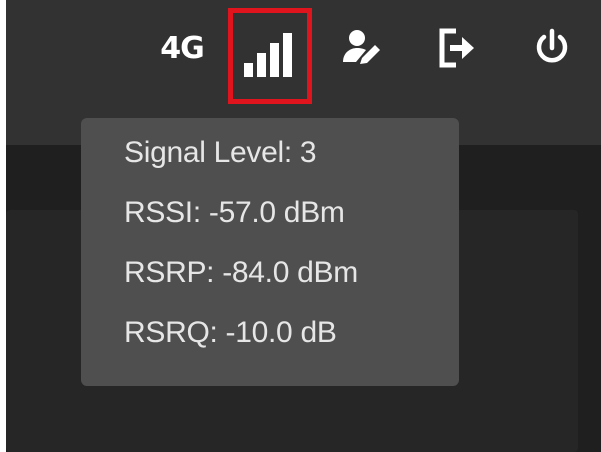 The image size is (601, 452). What do you see at coordinates (220, 152) in the screenshot?
I see `signal-level-text: Signal Level: 3` at bounding box center [220, 152].